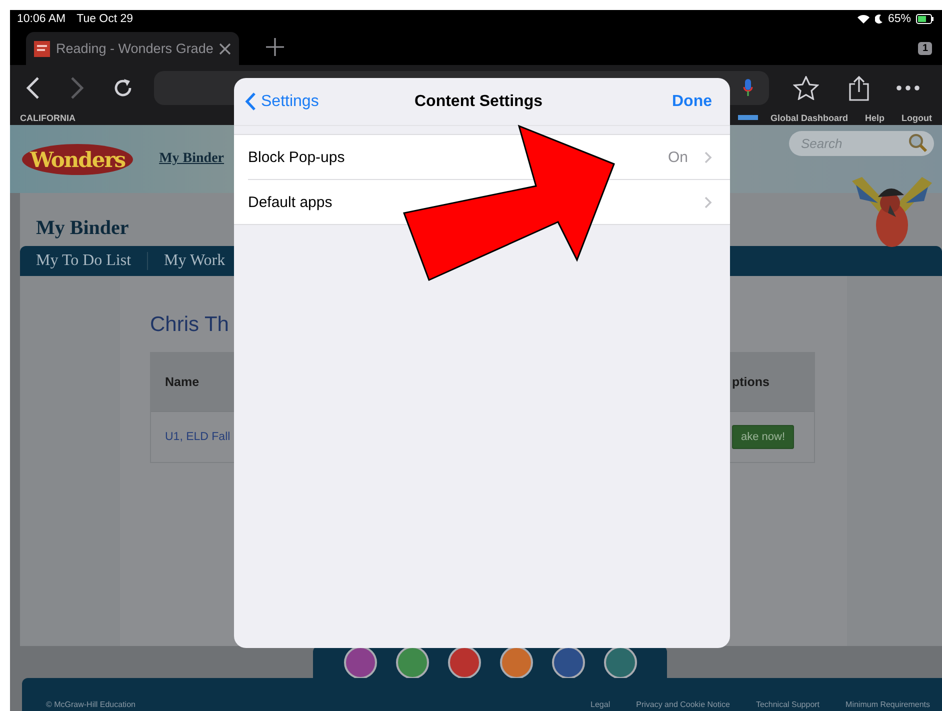 The width and height of the screenshot is (942, 711). Describe the element at coordinates (197, 437) in the screenshot. I see `assignment-link: U1, ELD Fall` at that location.